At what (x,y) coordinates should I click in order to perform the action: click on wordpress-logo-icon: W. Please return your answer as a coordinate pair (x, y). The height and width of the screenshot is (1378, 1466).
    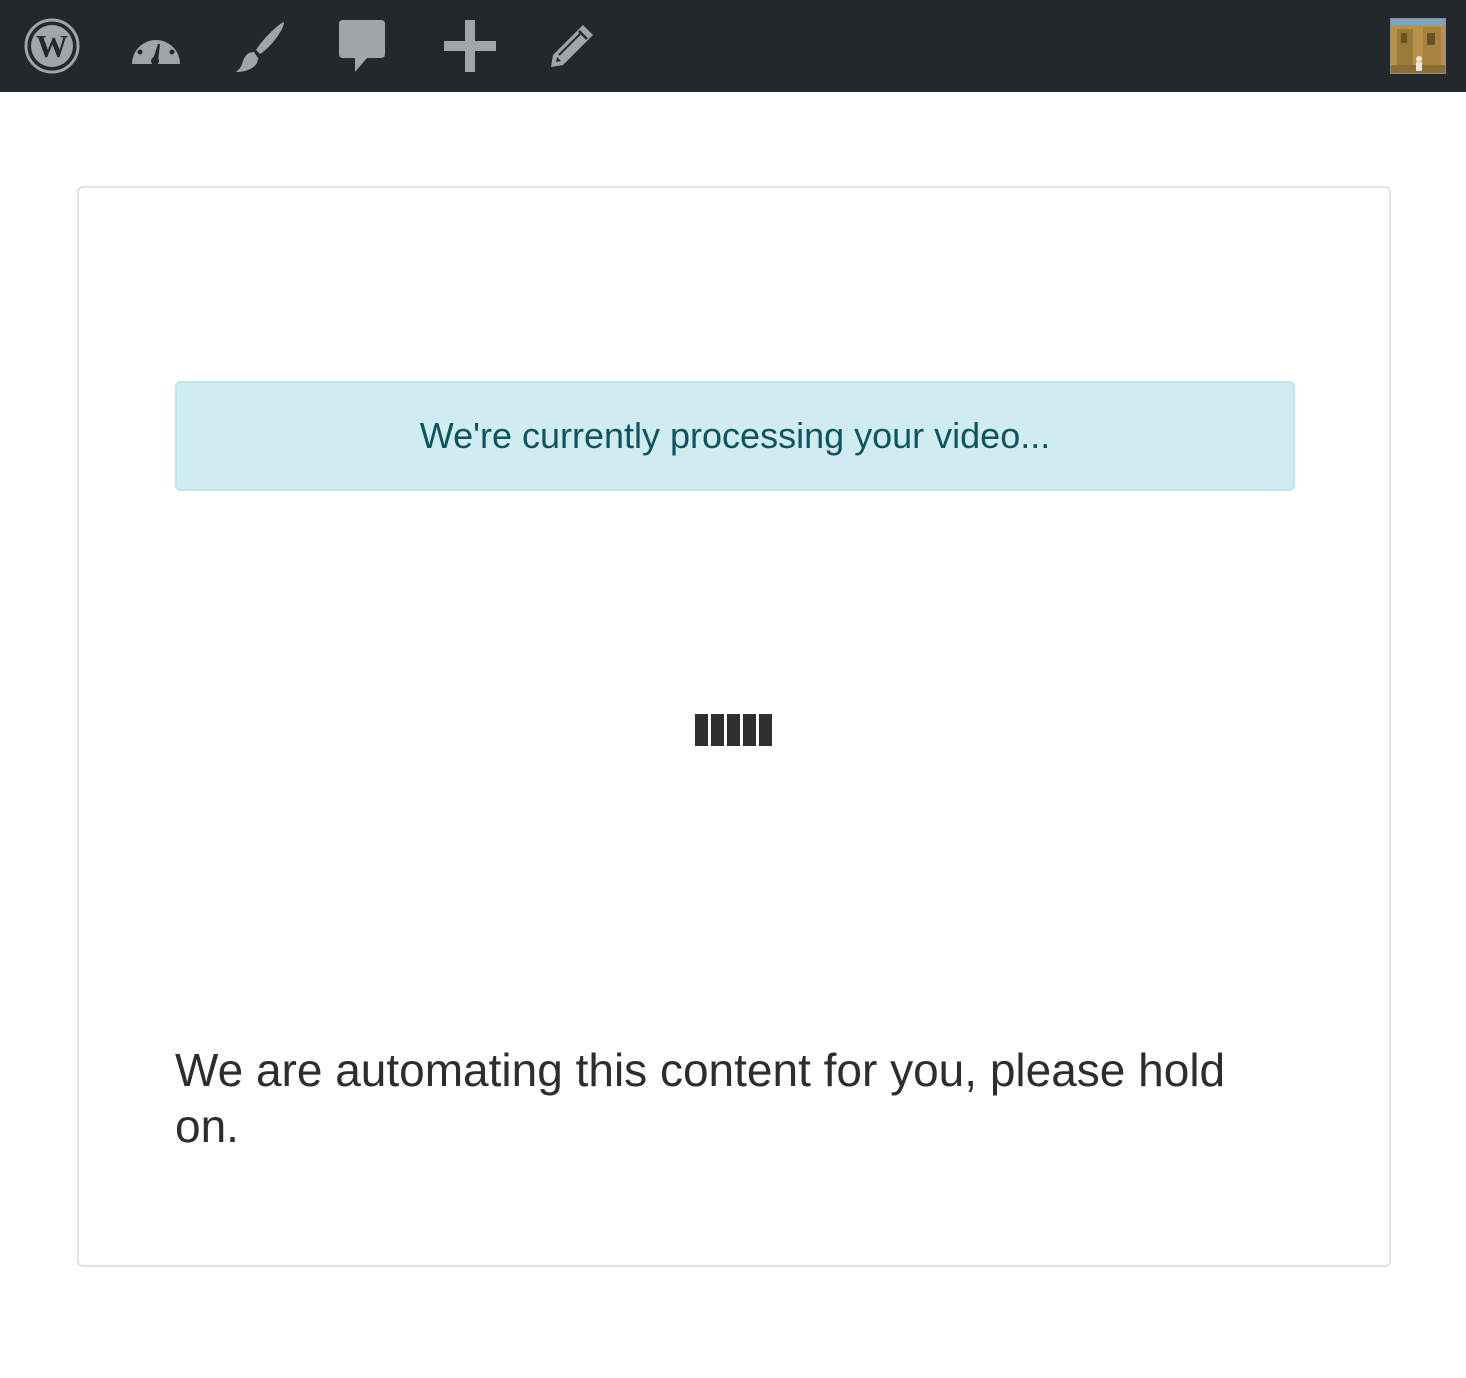
    Looking at the image, I should click on (52, 46).